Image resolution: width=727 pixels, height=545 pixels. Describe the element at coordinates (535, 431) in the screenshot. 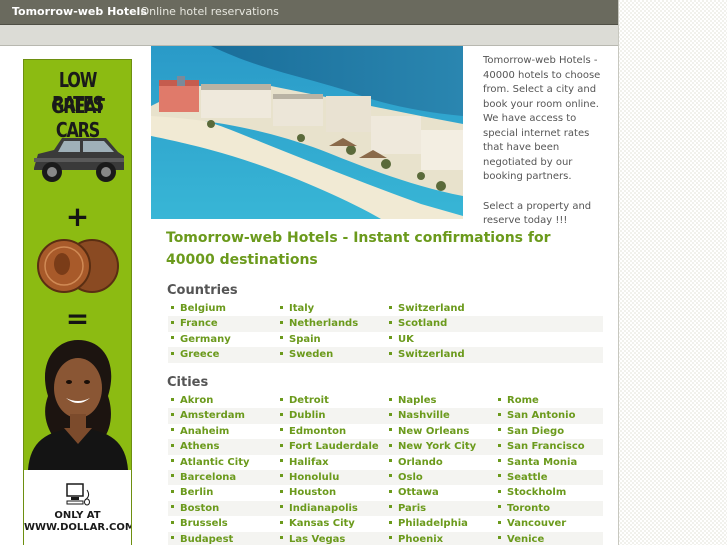

I see `link-label: San Diego` at that location.